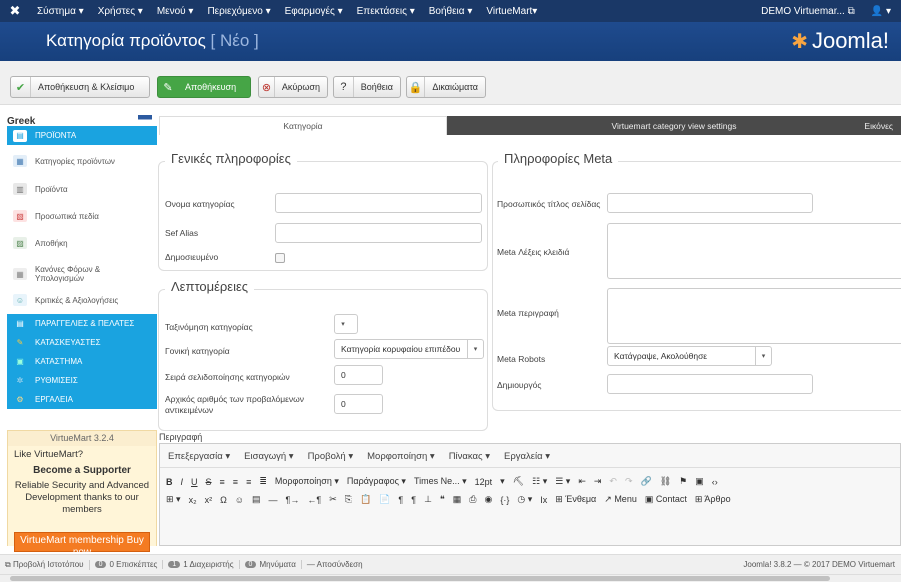 Image resolution: width=901 pixels, height=582 pixels. What do you see at coordinates (239, 500) in the screenshot?
I see `emoticon-icon: ☺` at bounding box center [239, 500].